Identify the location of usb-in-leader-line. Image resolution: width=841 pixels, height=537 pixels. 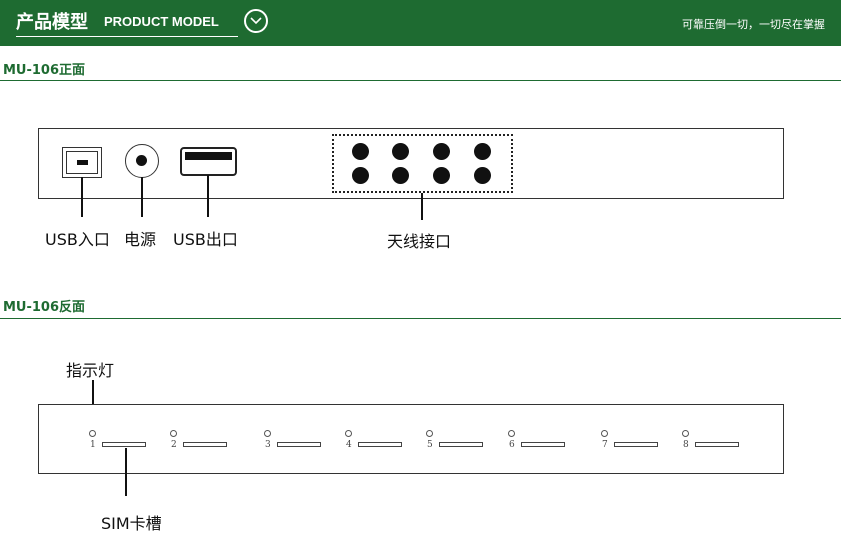
(82, 197).